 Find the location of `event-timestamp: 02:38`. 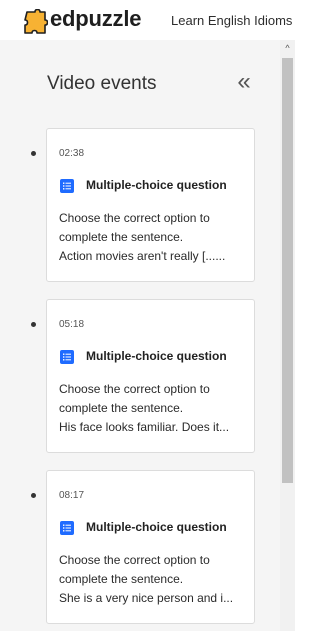

event-timestamp: 02:38 is located at coordinates (72, 153).